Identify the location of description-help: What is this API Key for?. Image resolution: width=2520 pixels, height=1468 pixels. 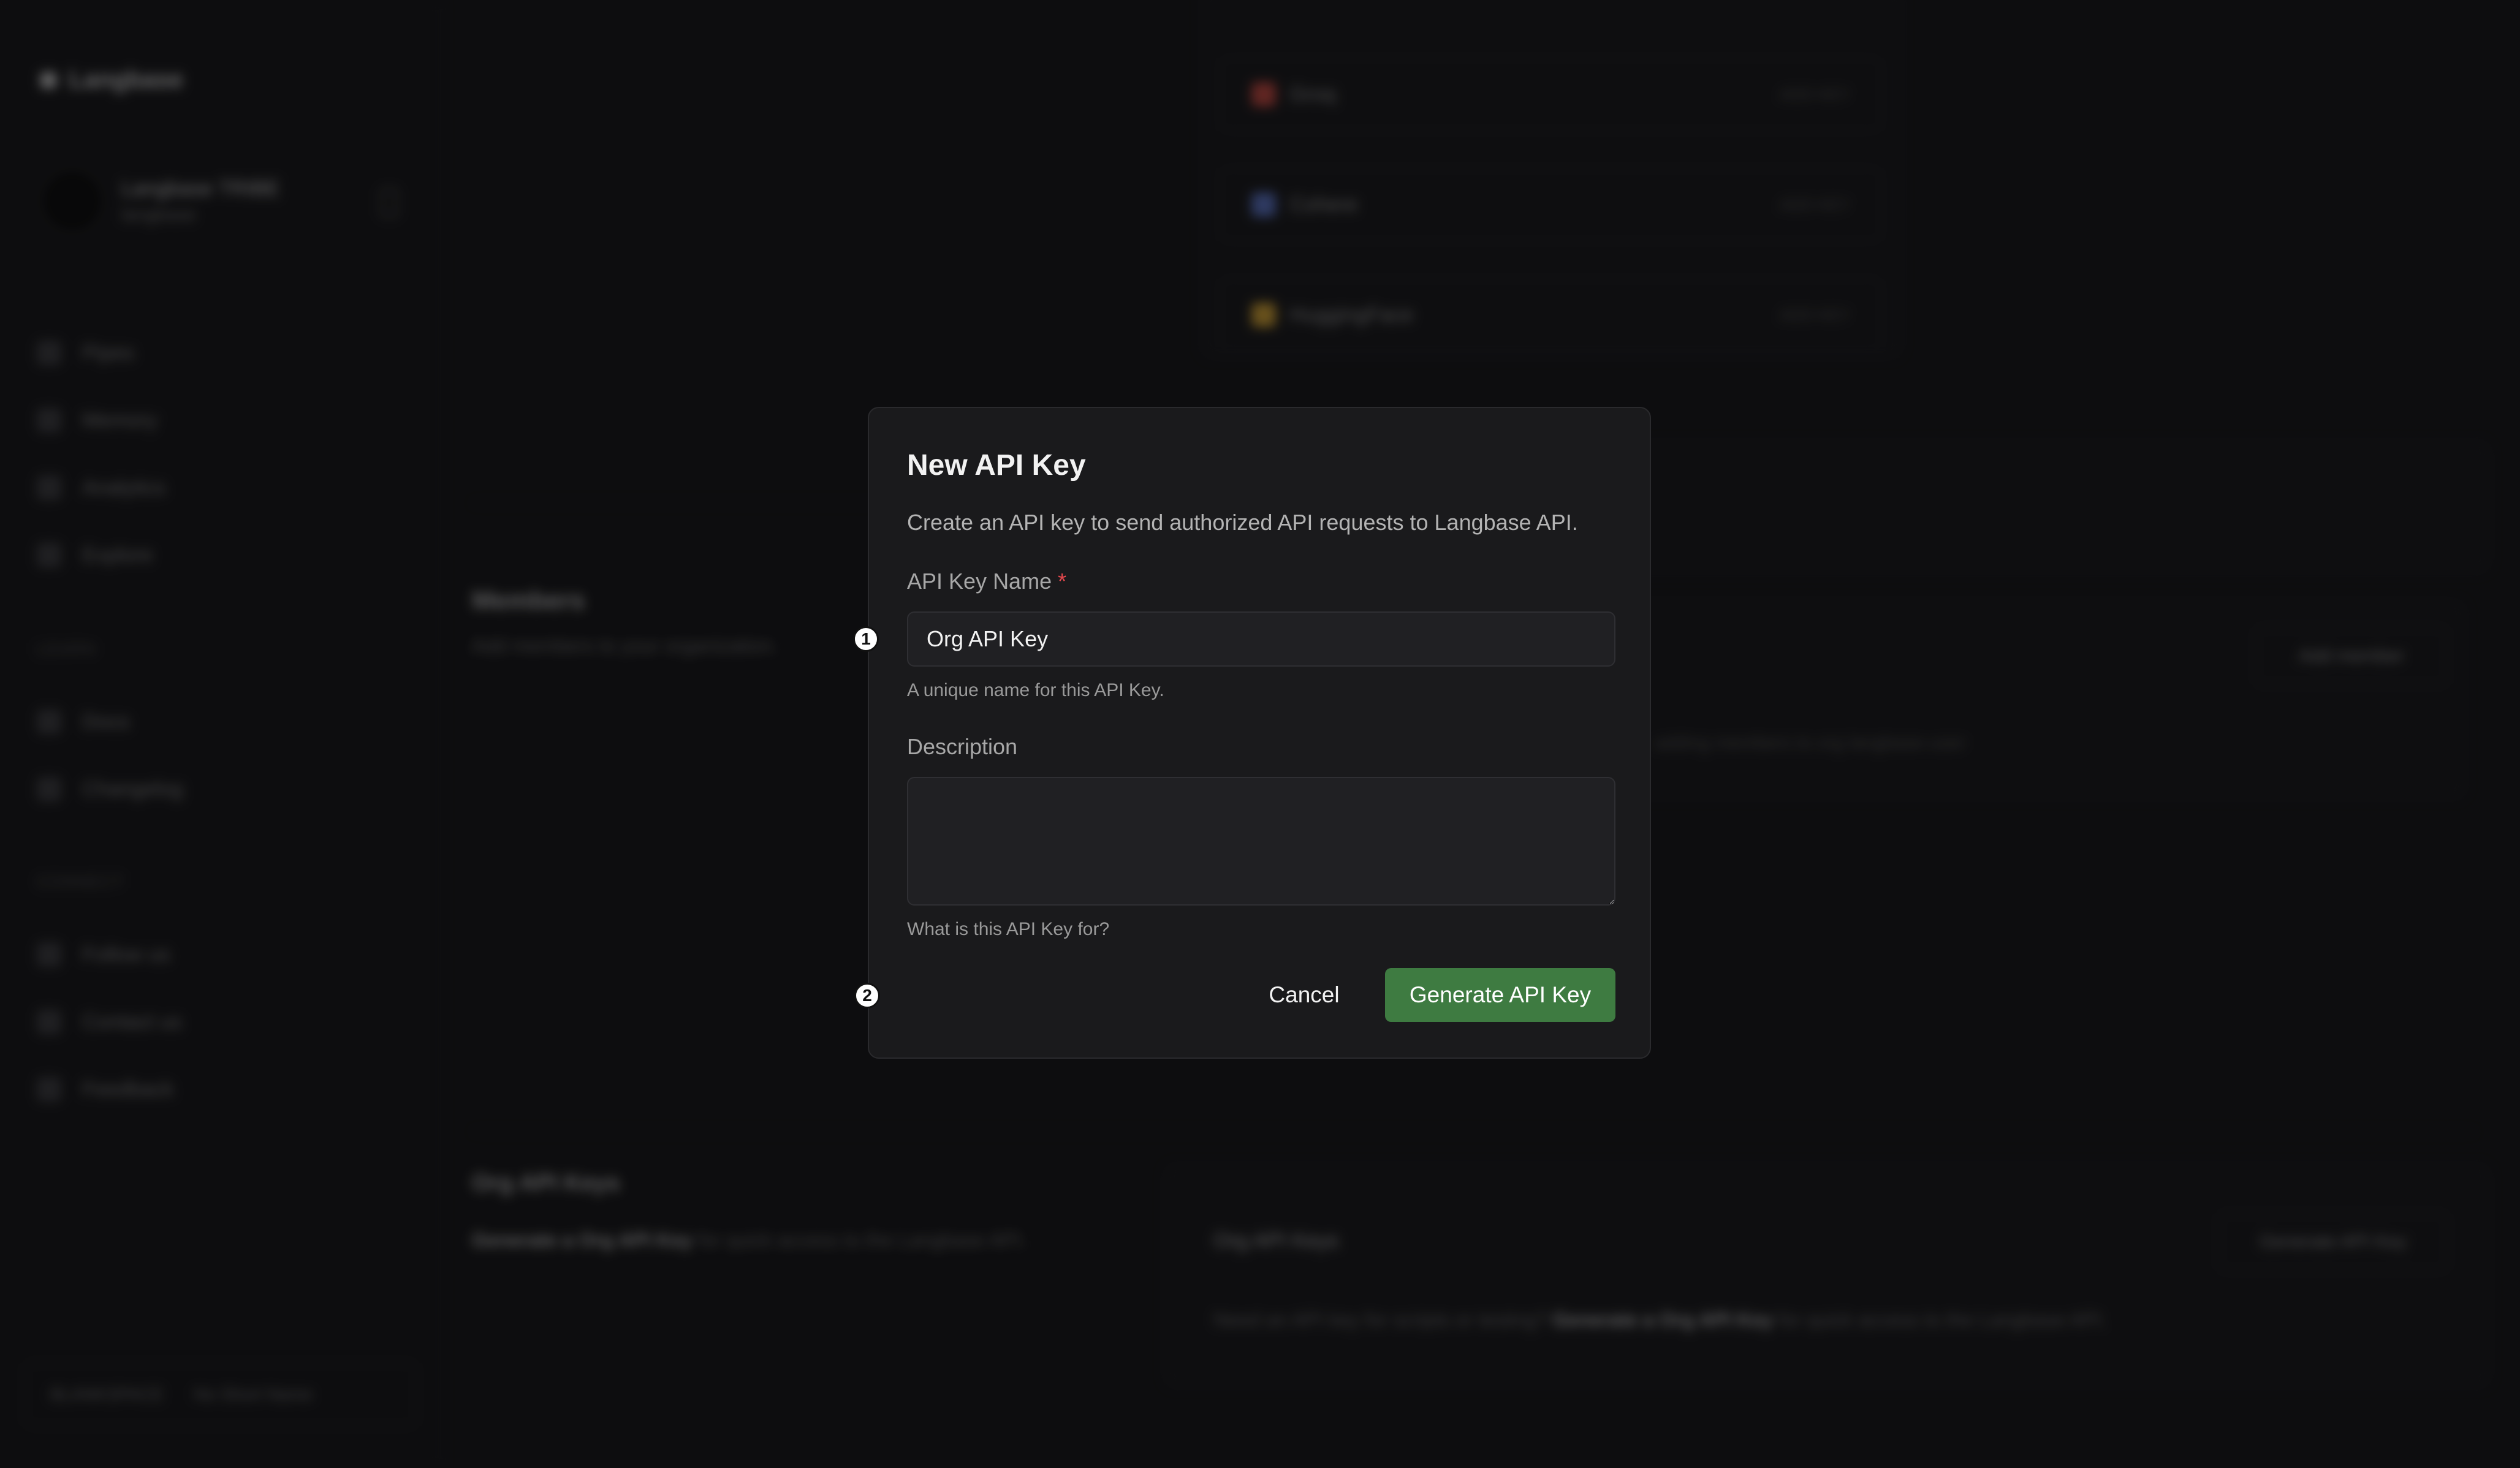
(1008, 929).